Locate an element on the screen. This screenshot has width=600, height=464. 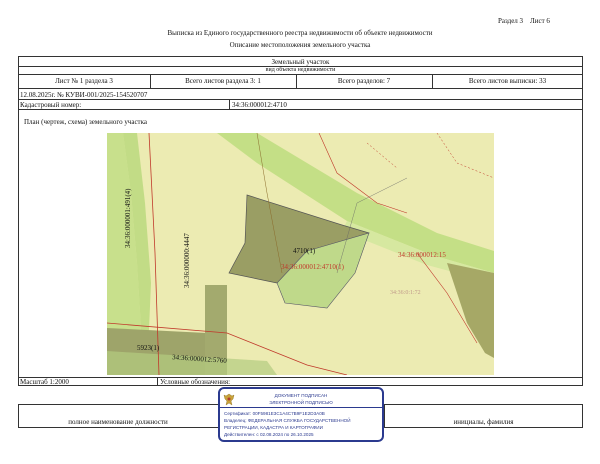
map-label-parcel-main-full: 34:36:000012:4710(1) is located at coordinates (312, 267).